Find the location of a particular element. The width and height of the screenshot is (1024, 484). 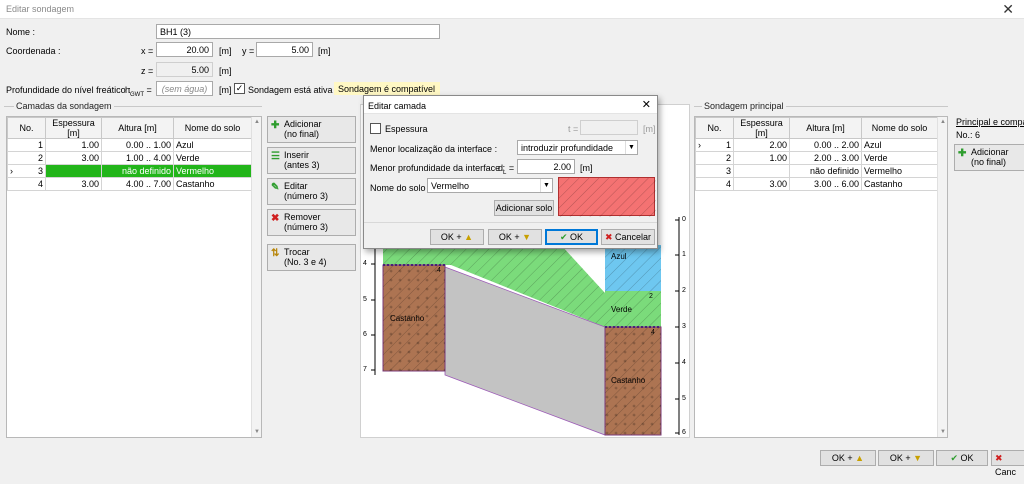

dialog-ok-add-down-button: OK + ▼ is located at coordinates (515, 237).